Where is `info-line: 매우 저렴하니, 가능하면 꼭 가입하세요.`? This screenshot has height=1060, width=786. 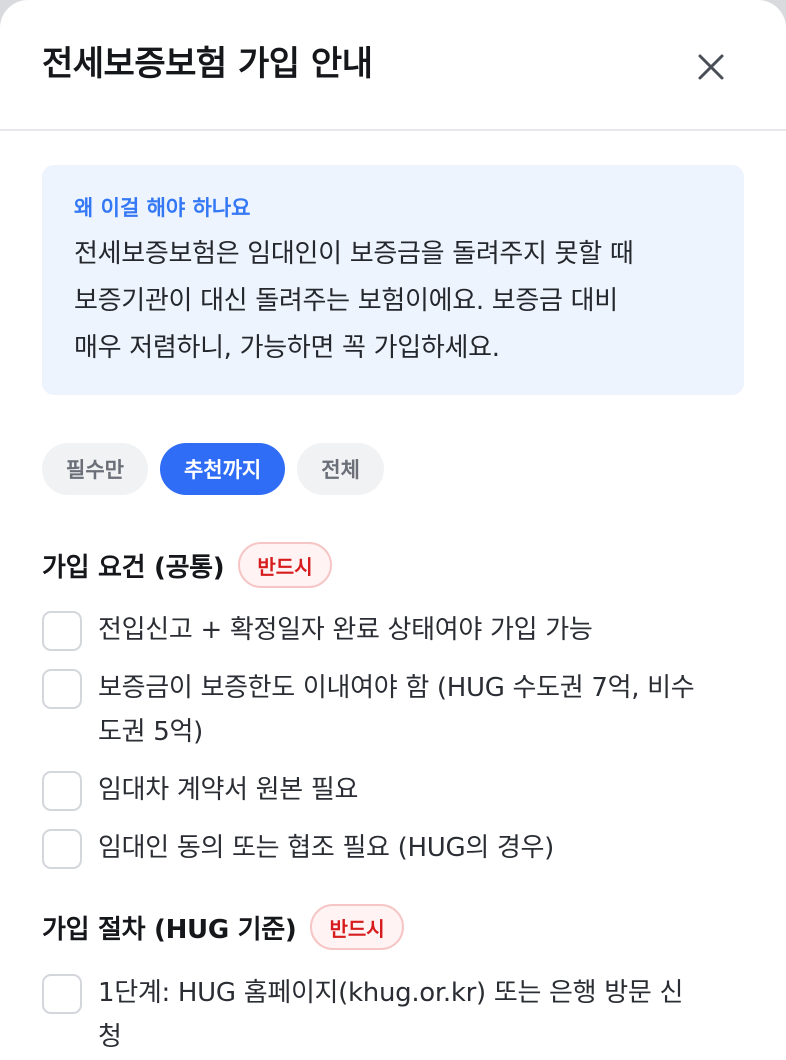 info-line: 매우 저렴하니, 가능하면 꼭 가입하세요. is located at coordinates (287, 348).